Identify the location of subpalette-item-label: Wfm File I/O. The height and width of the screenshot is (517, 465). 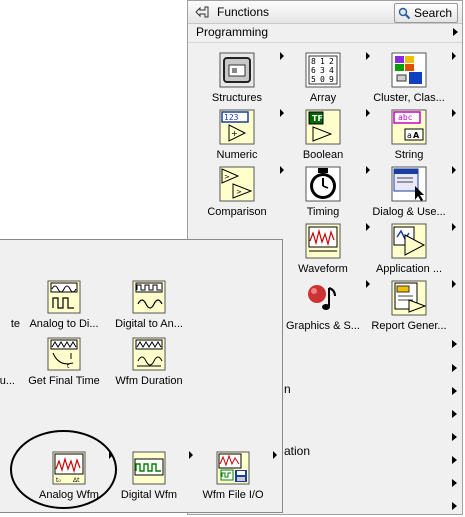
(233, 495).